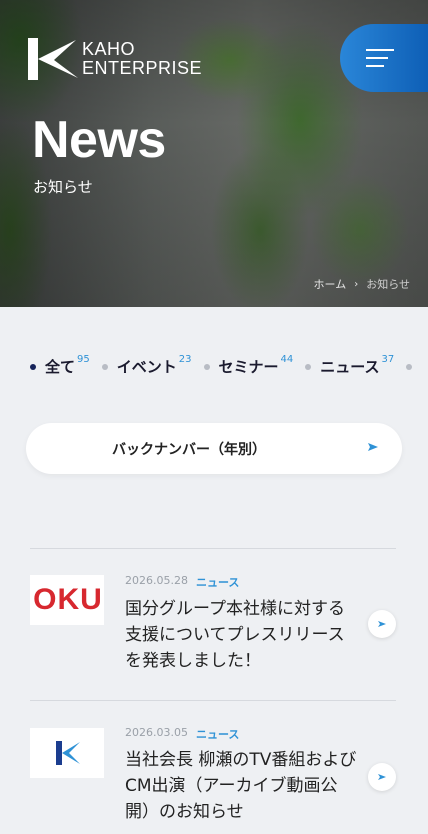 This screenshot has height=834, width=428. I want to click on filter-label: ニュース, so click(350, 367).